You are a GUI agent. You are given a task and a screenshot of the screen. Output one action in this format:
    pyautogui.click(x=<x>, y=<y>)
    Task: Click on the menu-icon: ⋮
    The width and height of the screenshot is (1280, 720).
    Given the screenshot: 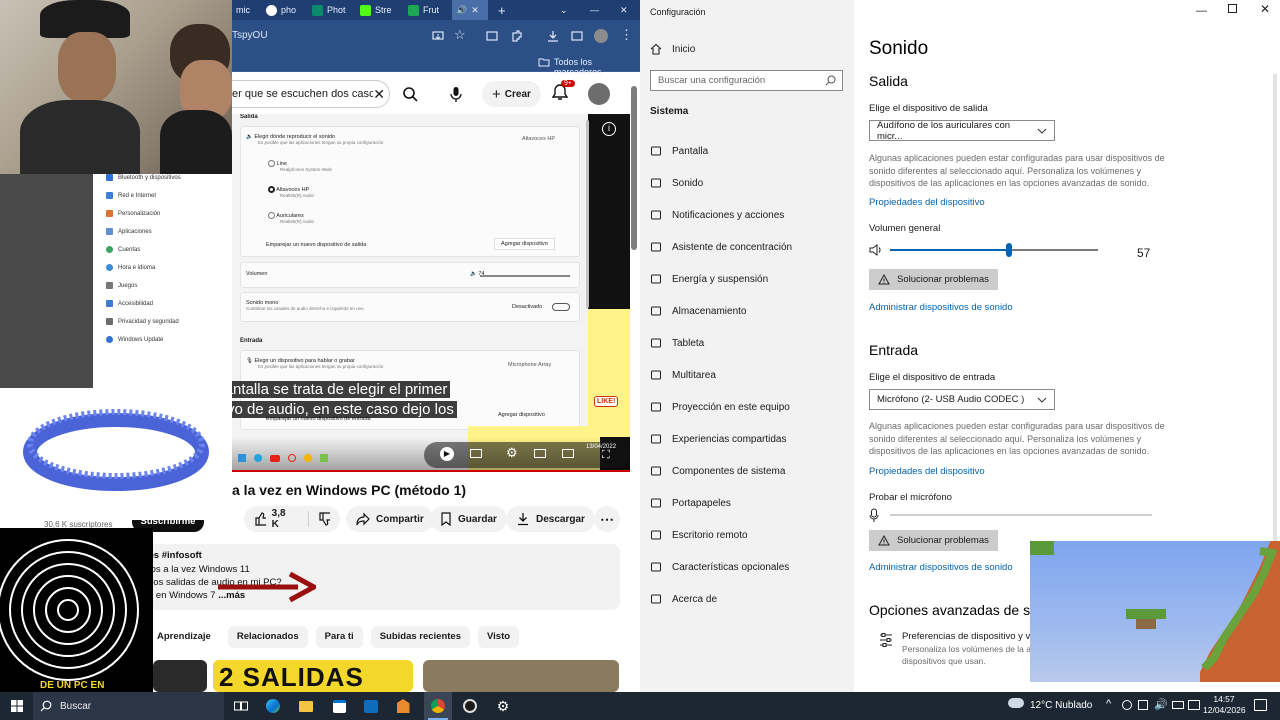 What is the action you would take?
    pyautogui.click(x=626, y=35)
    